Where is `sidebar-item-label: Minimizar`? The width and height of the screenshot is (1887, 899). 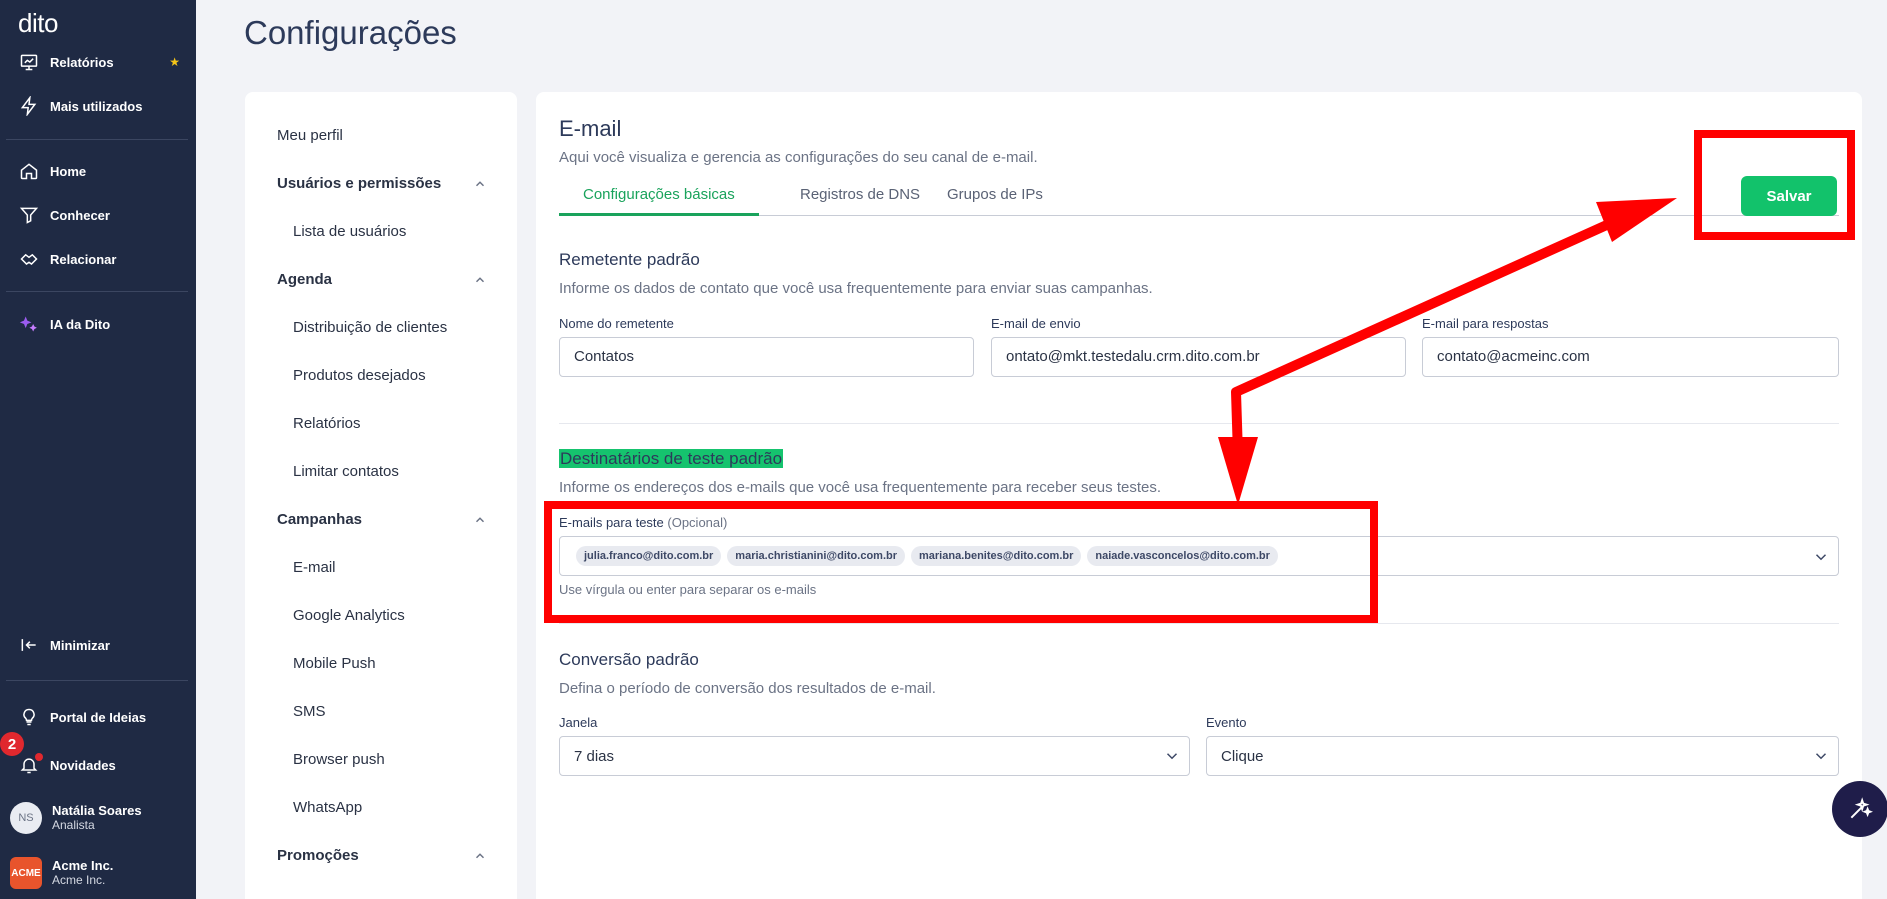 sidebar-item-label: Minimizar is located at coordinates (80, 645).